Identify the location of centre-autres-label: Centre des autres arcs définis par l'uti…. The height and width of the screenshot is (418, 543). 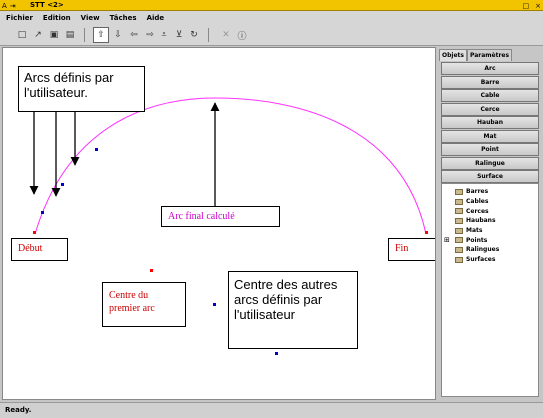
(293, 310).